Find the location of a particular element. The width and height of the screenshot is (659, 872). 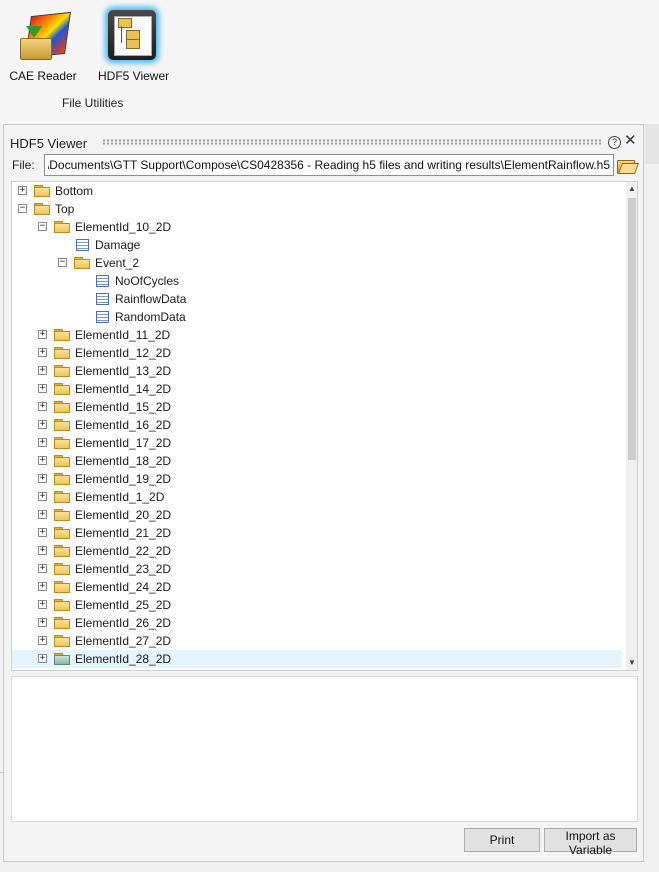

tree-folder-row: + ElementId_28_2D is located at coordinates (317, 659).